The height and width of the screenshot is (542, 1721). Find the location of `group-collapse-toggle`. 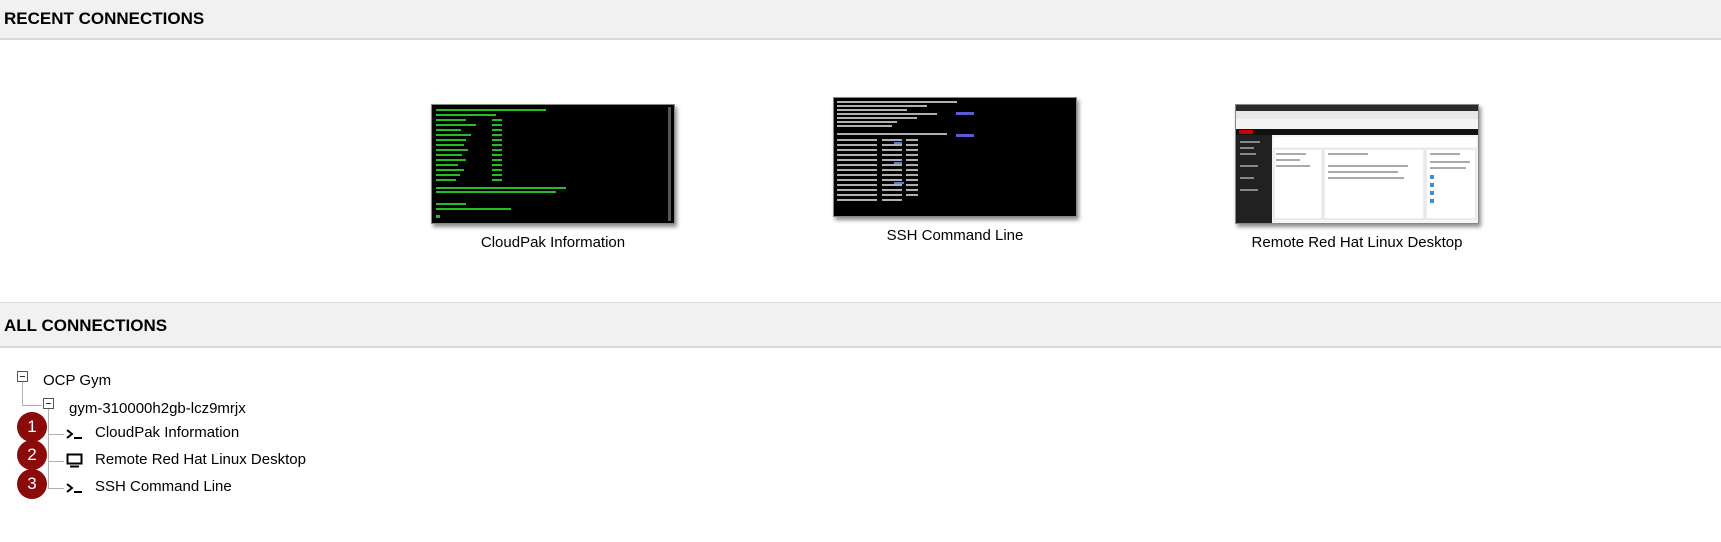

group-collapse-toggle is located at coordinates (22, 376).